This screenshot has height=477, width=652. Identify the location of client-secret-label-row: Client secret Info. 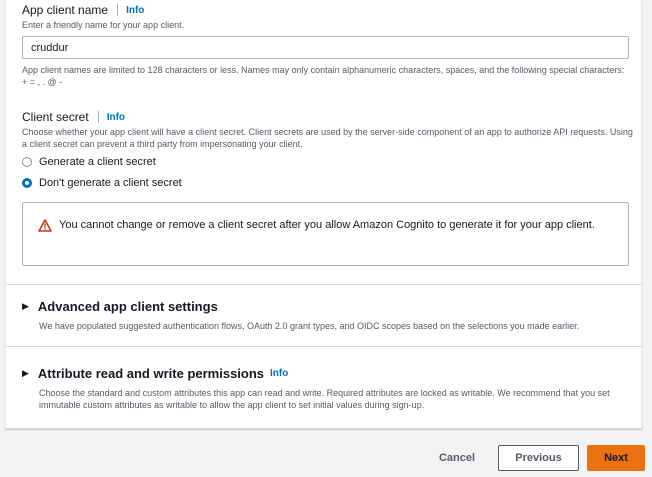
(73, 117).